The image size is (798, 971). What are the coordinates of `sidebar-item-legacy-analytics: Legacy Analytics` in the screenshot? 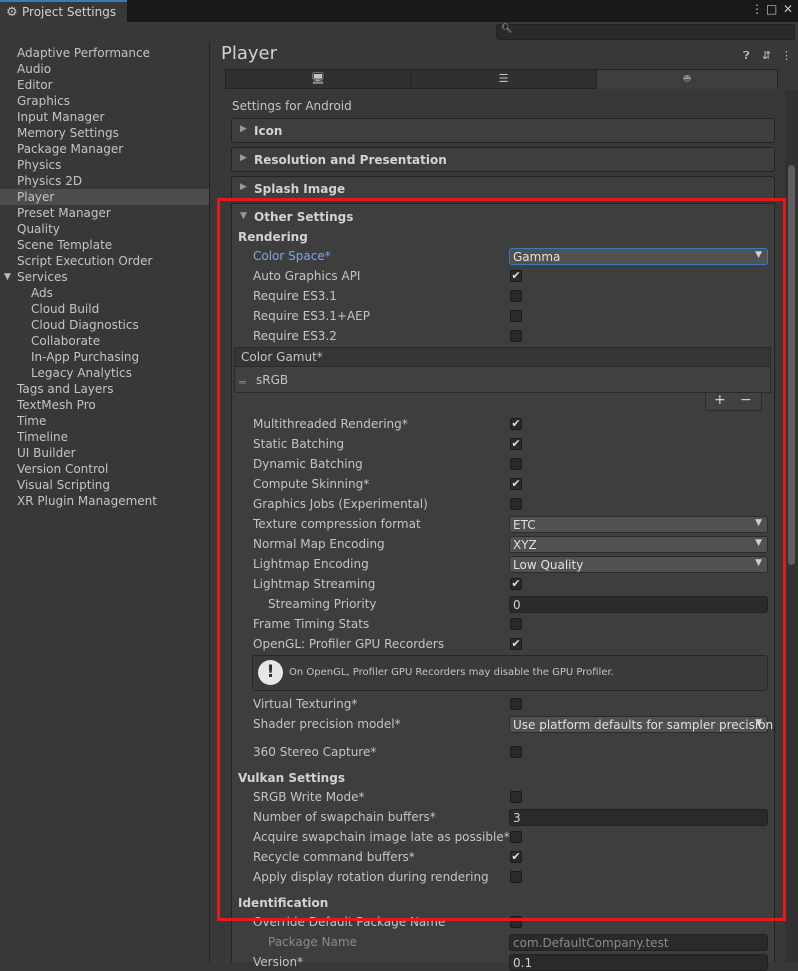 It's located at (104, 373).